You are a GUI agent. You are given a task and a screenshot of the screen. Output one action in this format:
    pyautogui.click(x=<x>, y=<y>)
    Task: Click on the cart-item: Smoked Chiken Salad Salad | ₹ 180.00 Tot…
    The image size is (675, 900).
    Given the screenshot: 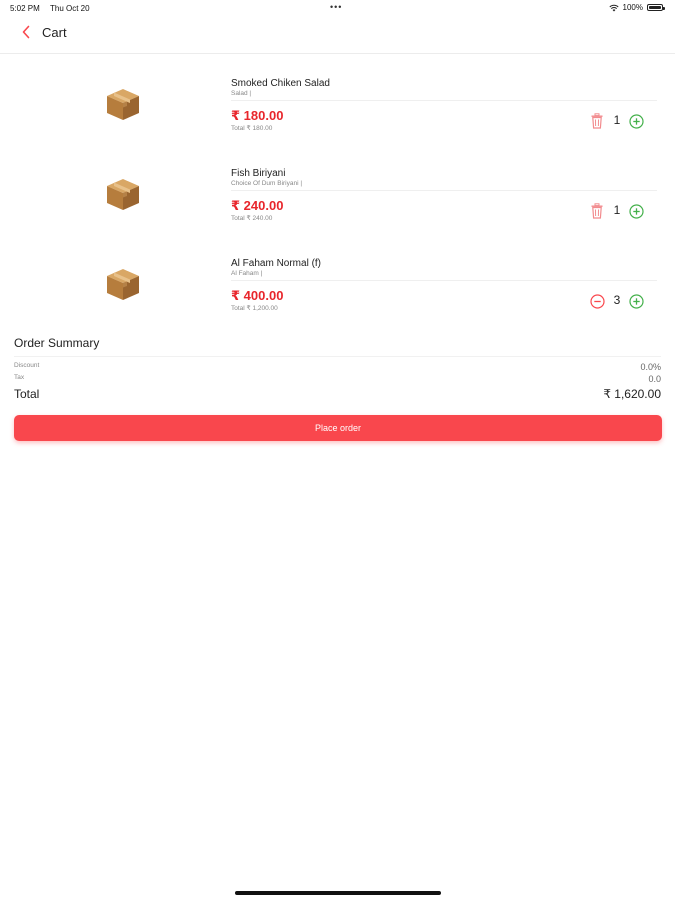 What is the action you would take?
    pyautogui.click(x=337, y=111)
    